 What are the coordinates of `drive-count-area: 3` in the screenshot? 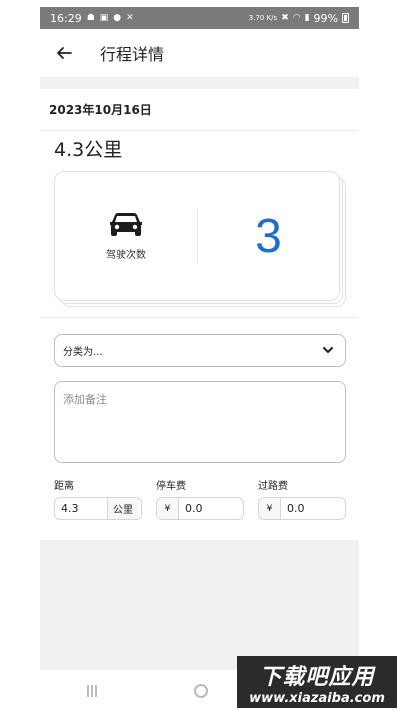 It's located at (268, 236).